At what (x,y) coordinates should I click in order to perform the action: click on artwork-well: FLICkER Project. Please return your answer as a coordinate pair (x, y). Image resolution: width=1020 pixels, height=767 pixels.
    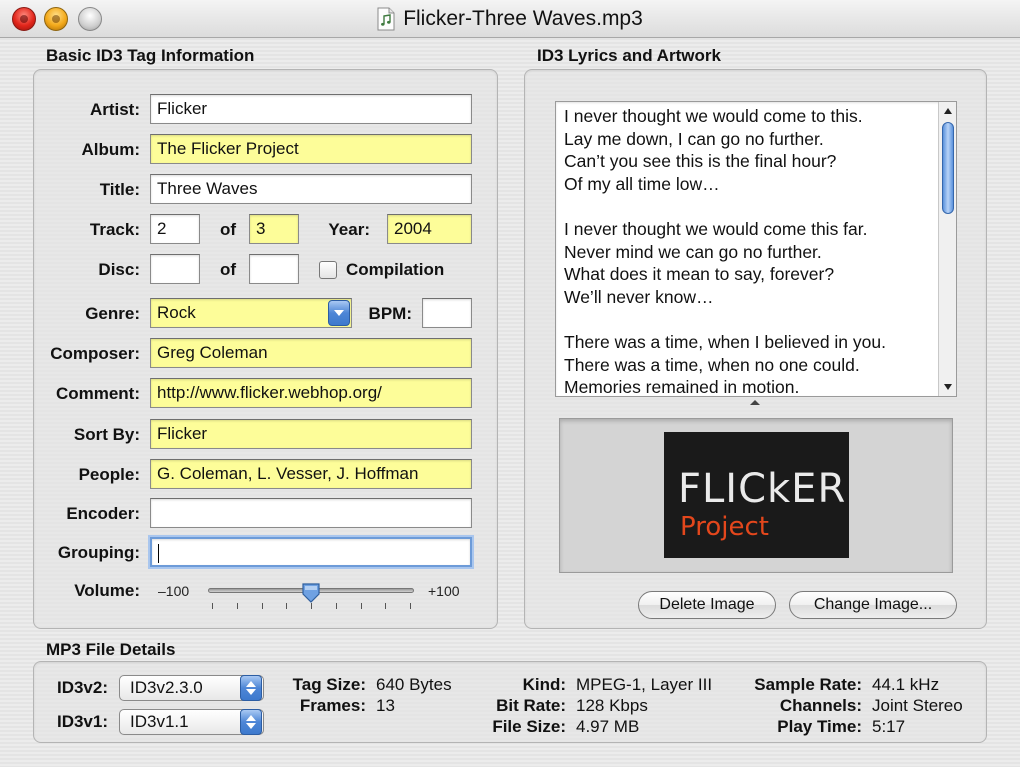
    Looking at the image, I should click on (756, 495).